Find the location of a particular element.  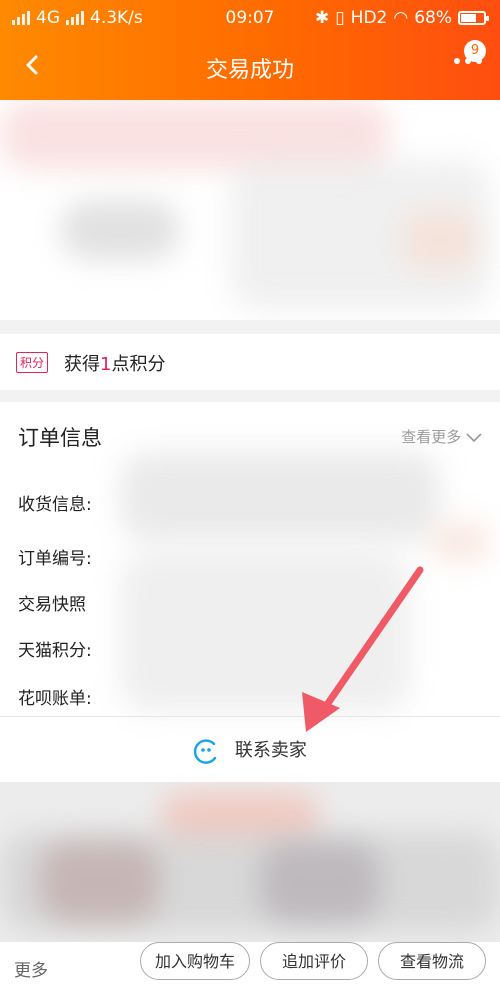

battery-percent: 68% is located at coordinates (433, 18).